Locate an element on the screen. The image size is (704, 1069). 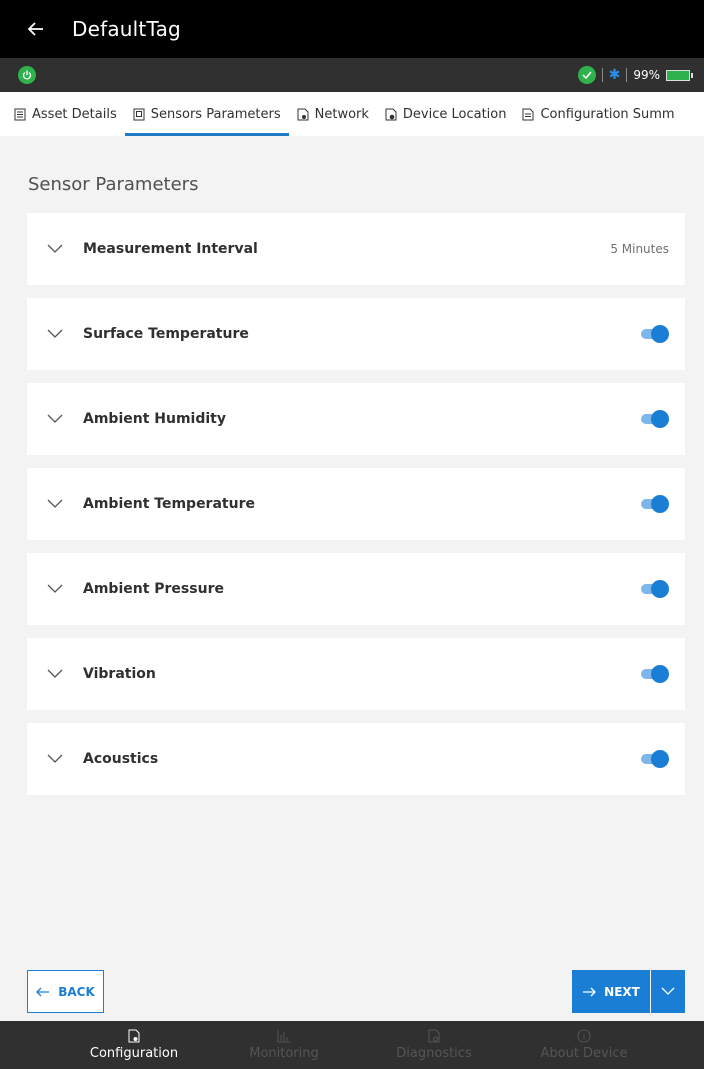
param-label: Vibration is located at coordinates (119, 674).